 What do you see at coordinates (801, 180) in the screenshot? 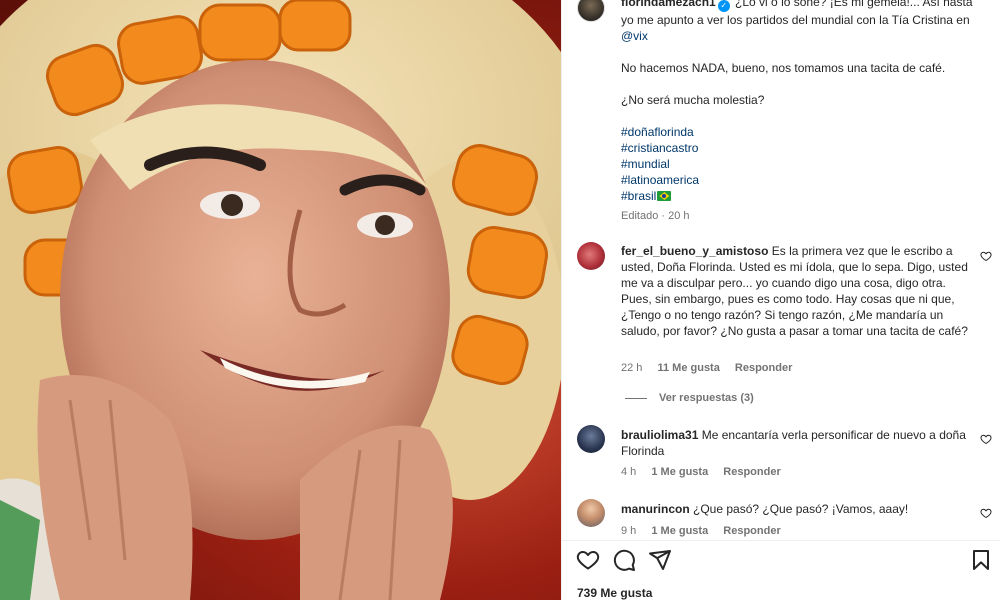
I see `hashtag-link: #latinoamerica` at bounding box center [801, 180].